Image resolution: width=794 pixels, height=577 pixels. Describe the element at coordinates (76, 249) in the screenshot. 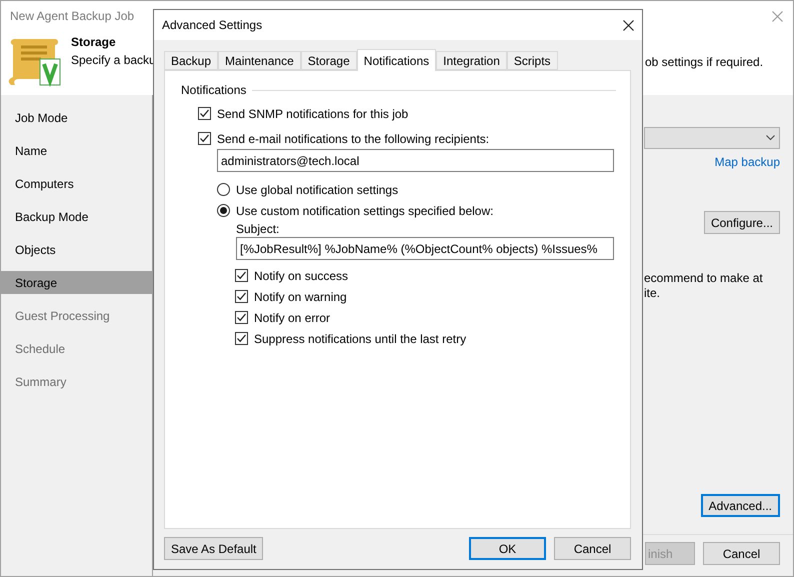

I see `sidebar-item: Objects` at that location.